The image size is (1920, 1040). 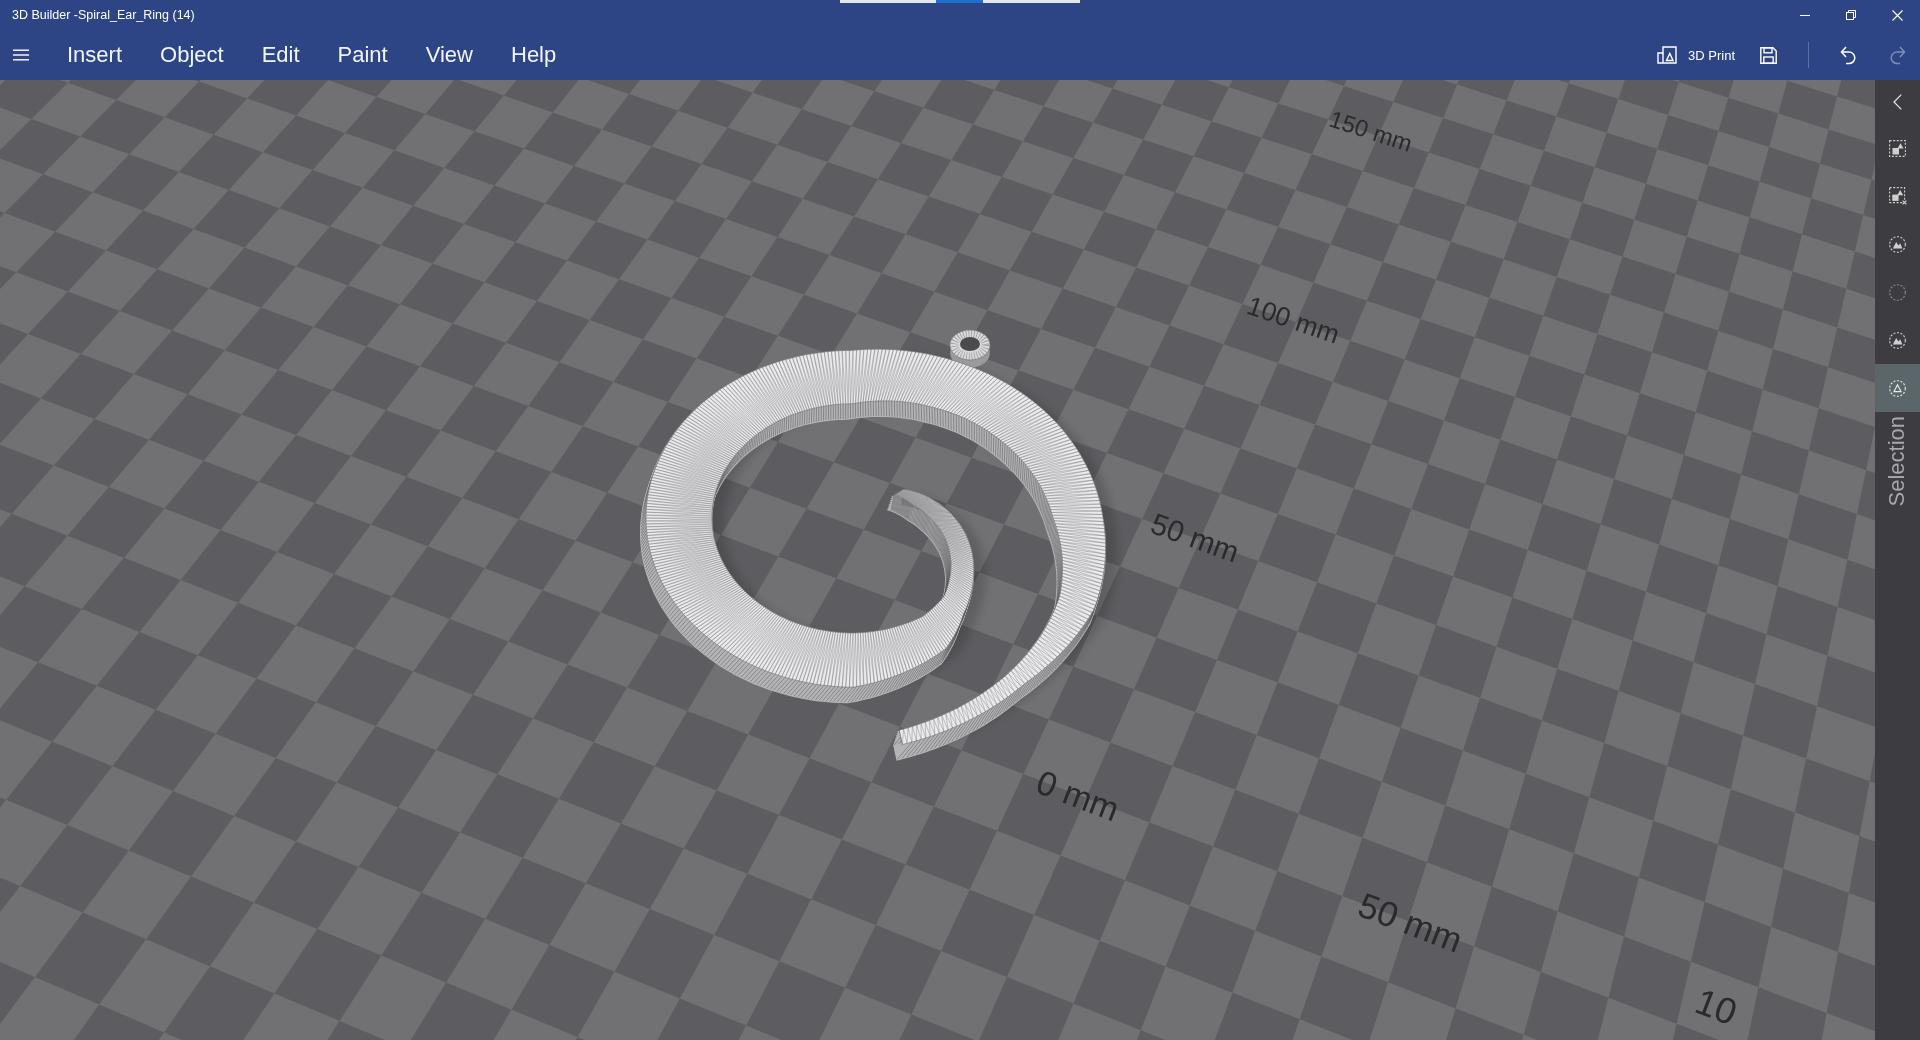 I want to click on plate-axis-label: 0 mm, so click(x=1078, y=796).